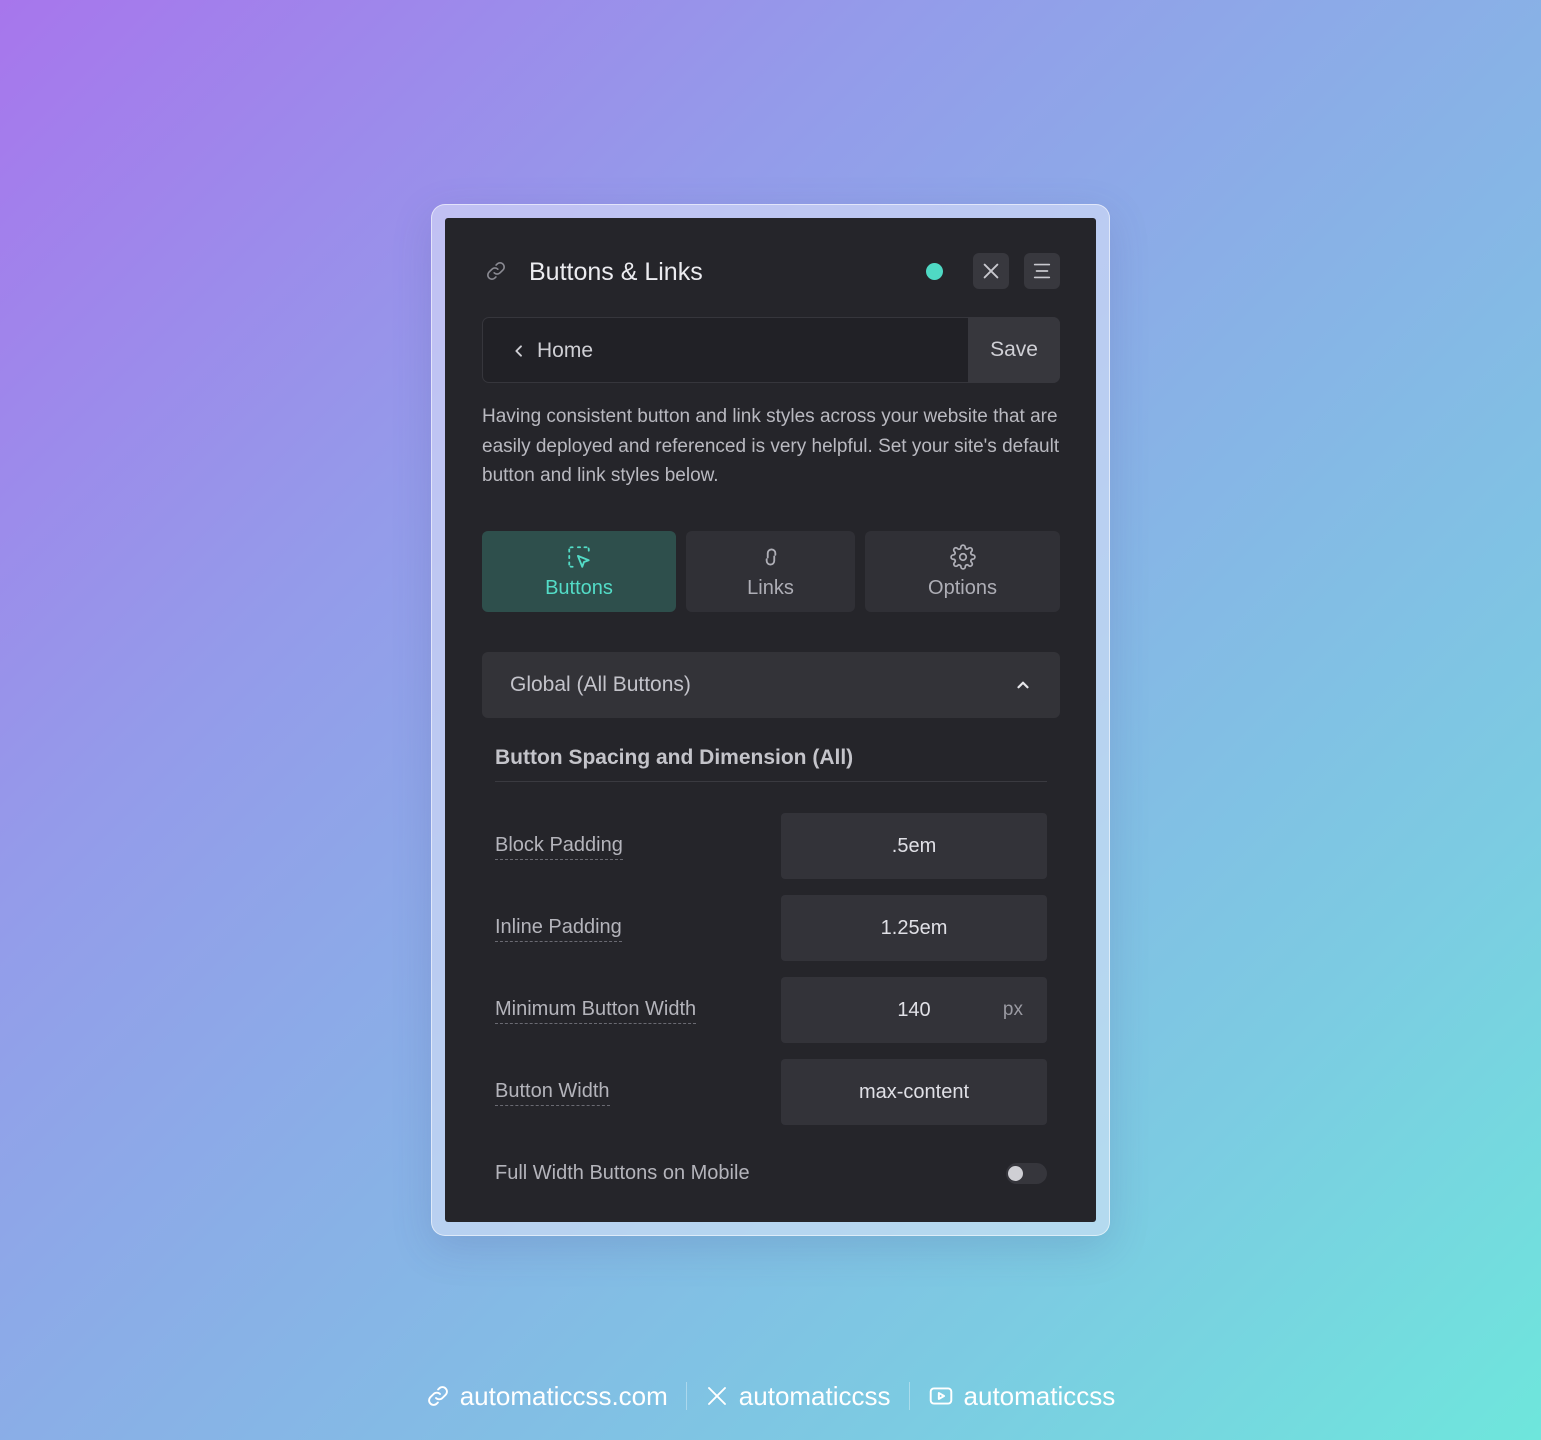 This screenshot has width=1541, height=1440. What do you see at coordinates (771, 685) in the screenshot?
I see `global-buttons-accordion: Global (All Buttons)` at bounding box center [771, 685].